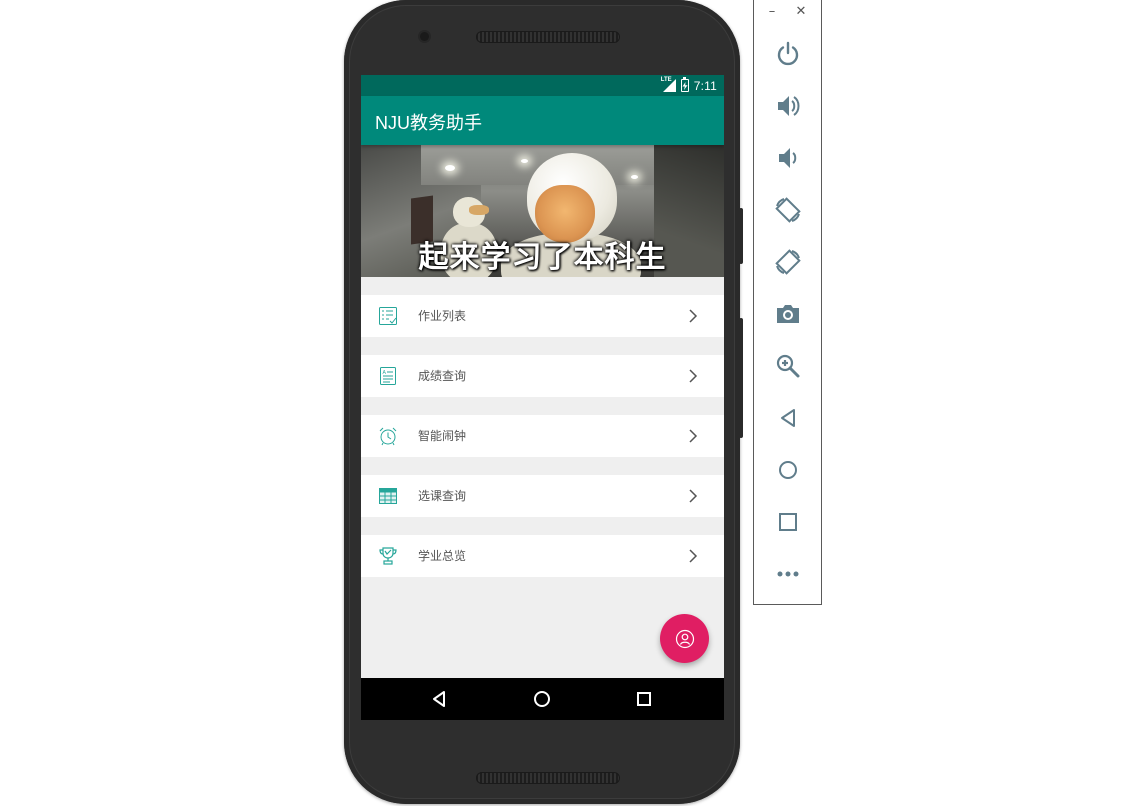  What do you see at coordinates (741, 236) in the screenshot?
I see `power-side-button` at bounding box center [741, 236].